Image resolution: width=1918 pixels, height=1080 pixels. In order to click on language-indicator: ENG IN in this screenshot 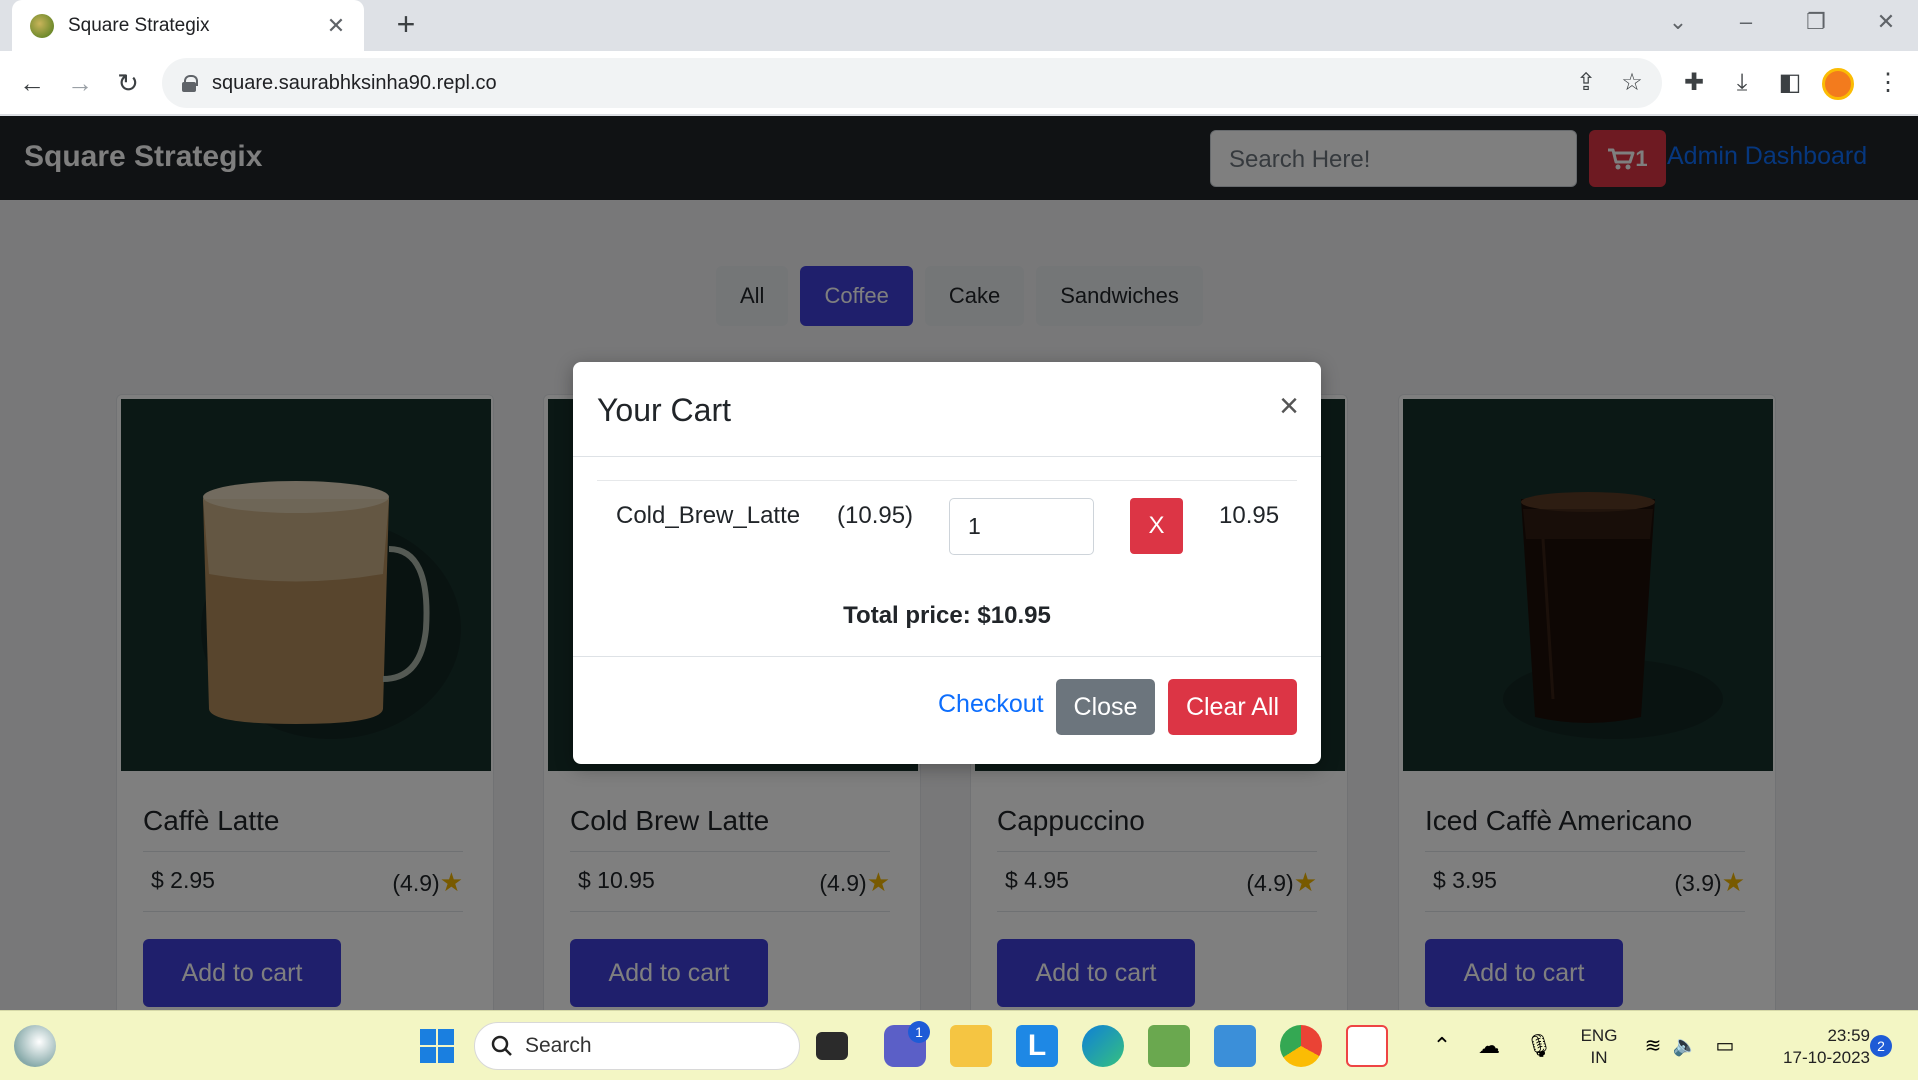, I will do `click(1599, 1047)`.